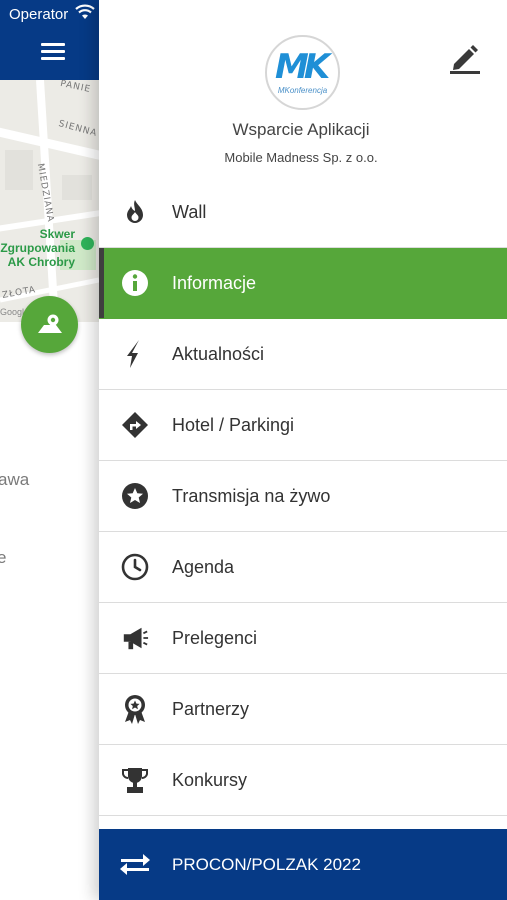 Image resolution: width=507 pixels, height=900 pixels. What do you see at coordinates (135, 780) in the screenshot?
I see `trophy-icon` at bounding box center [135, 780].